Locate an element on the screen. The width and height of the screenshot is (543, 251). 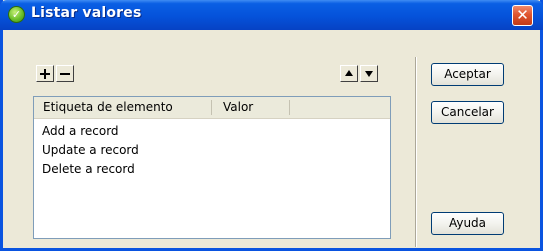
vertical-divider is located at coordinates (416, 152).